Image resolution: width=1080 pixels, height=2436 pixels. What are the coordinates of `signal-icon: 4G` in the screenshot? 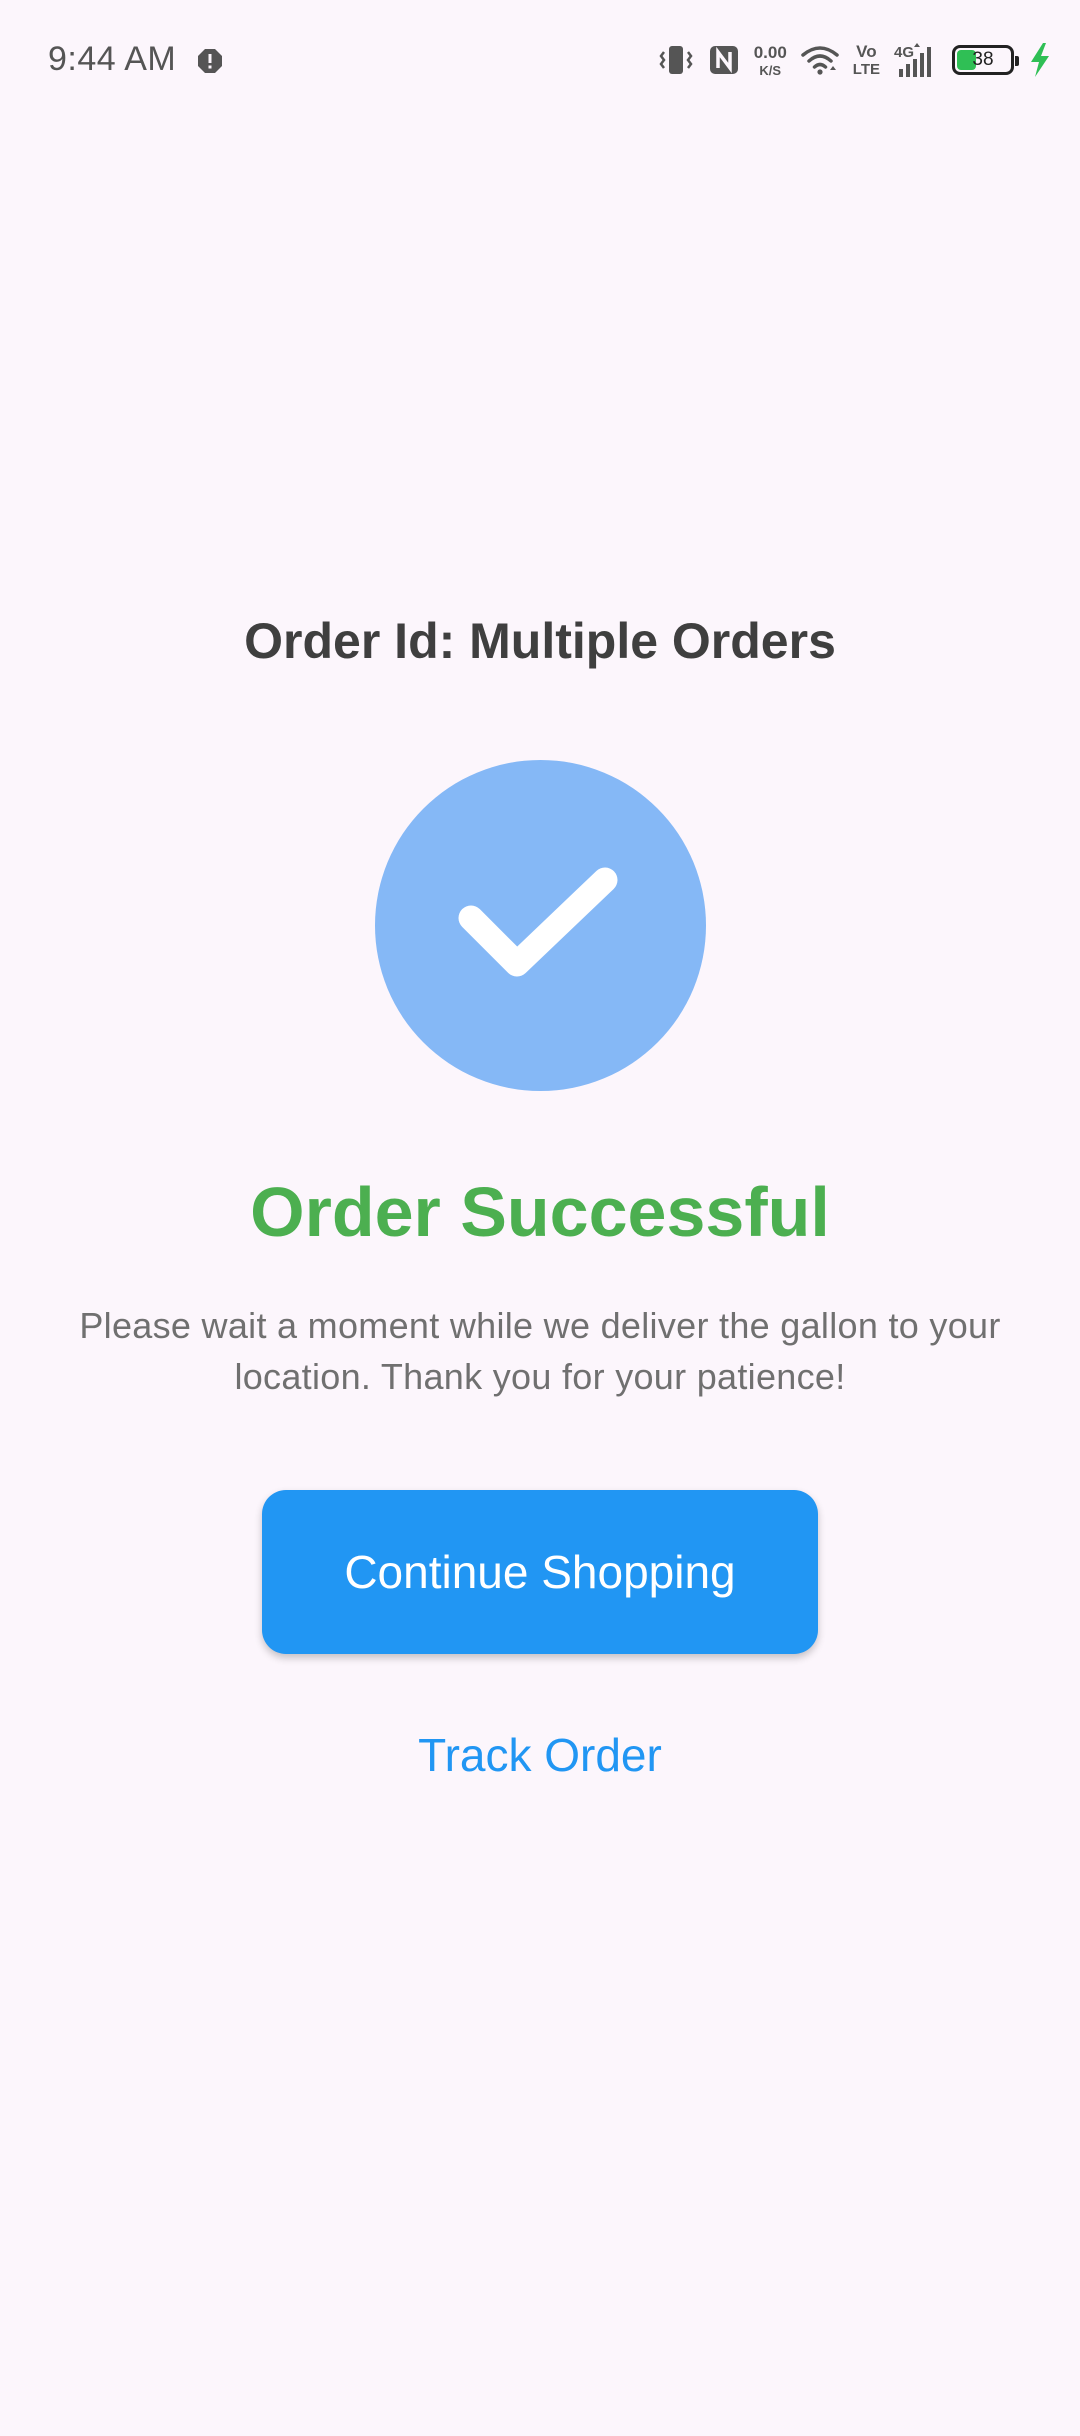 It's located at (916, 60).